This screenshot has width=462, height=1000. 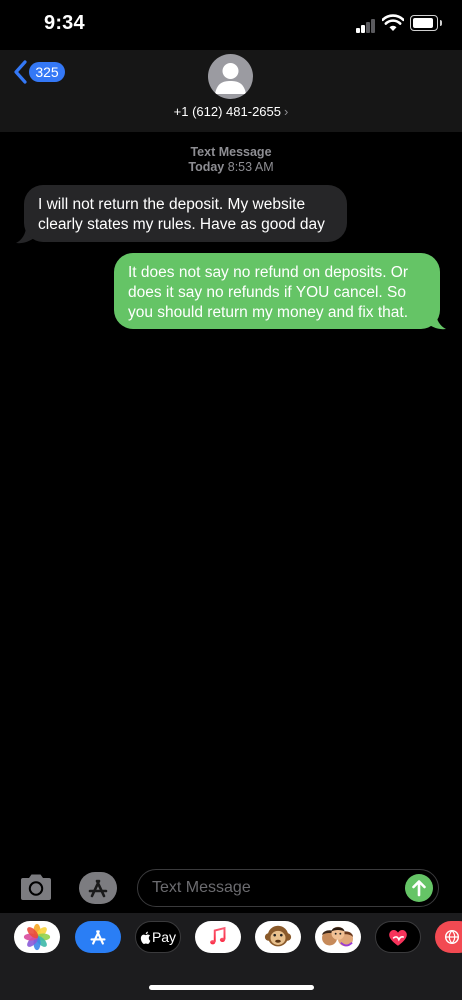 I want to click on globe-search-icon, so click(x=452, y=937).